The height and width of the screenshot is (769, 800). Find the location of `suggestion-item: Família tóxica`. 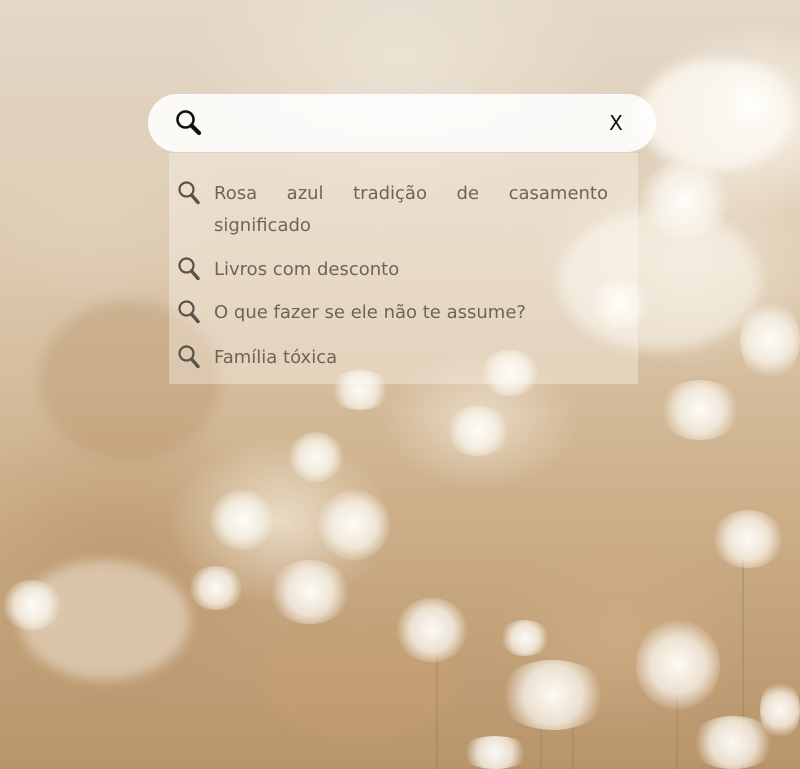

suggestion-item: Família tóxica is located at coordinates (403, 362).